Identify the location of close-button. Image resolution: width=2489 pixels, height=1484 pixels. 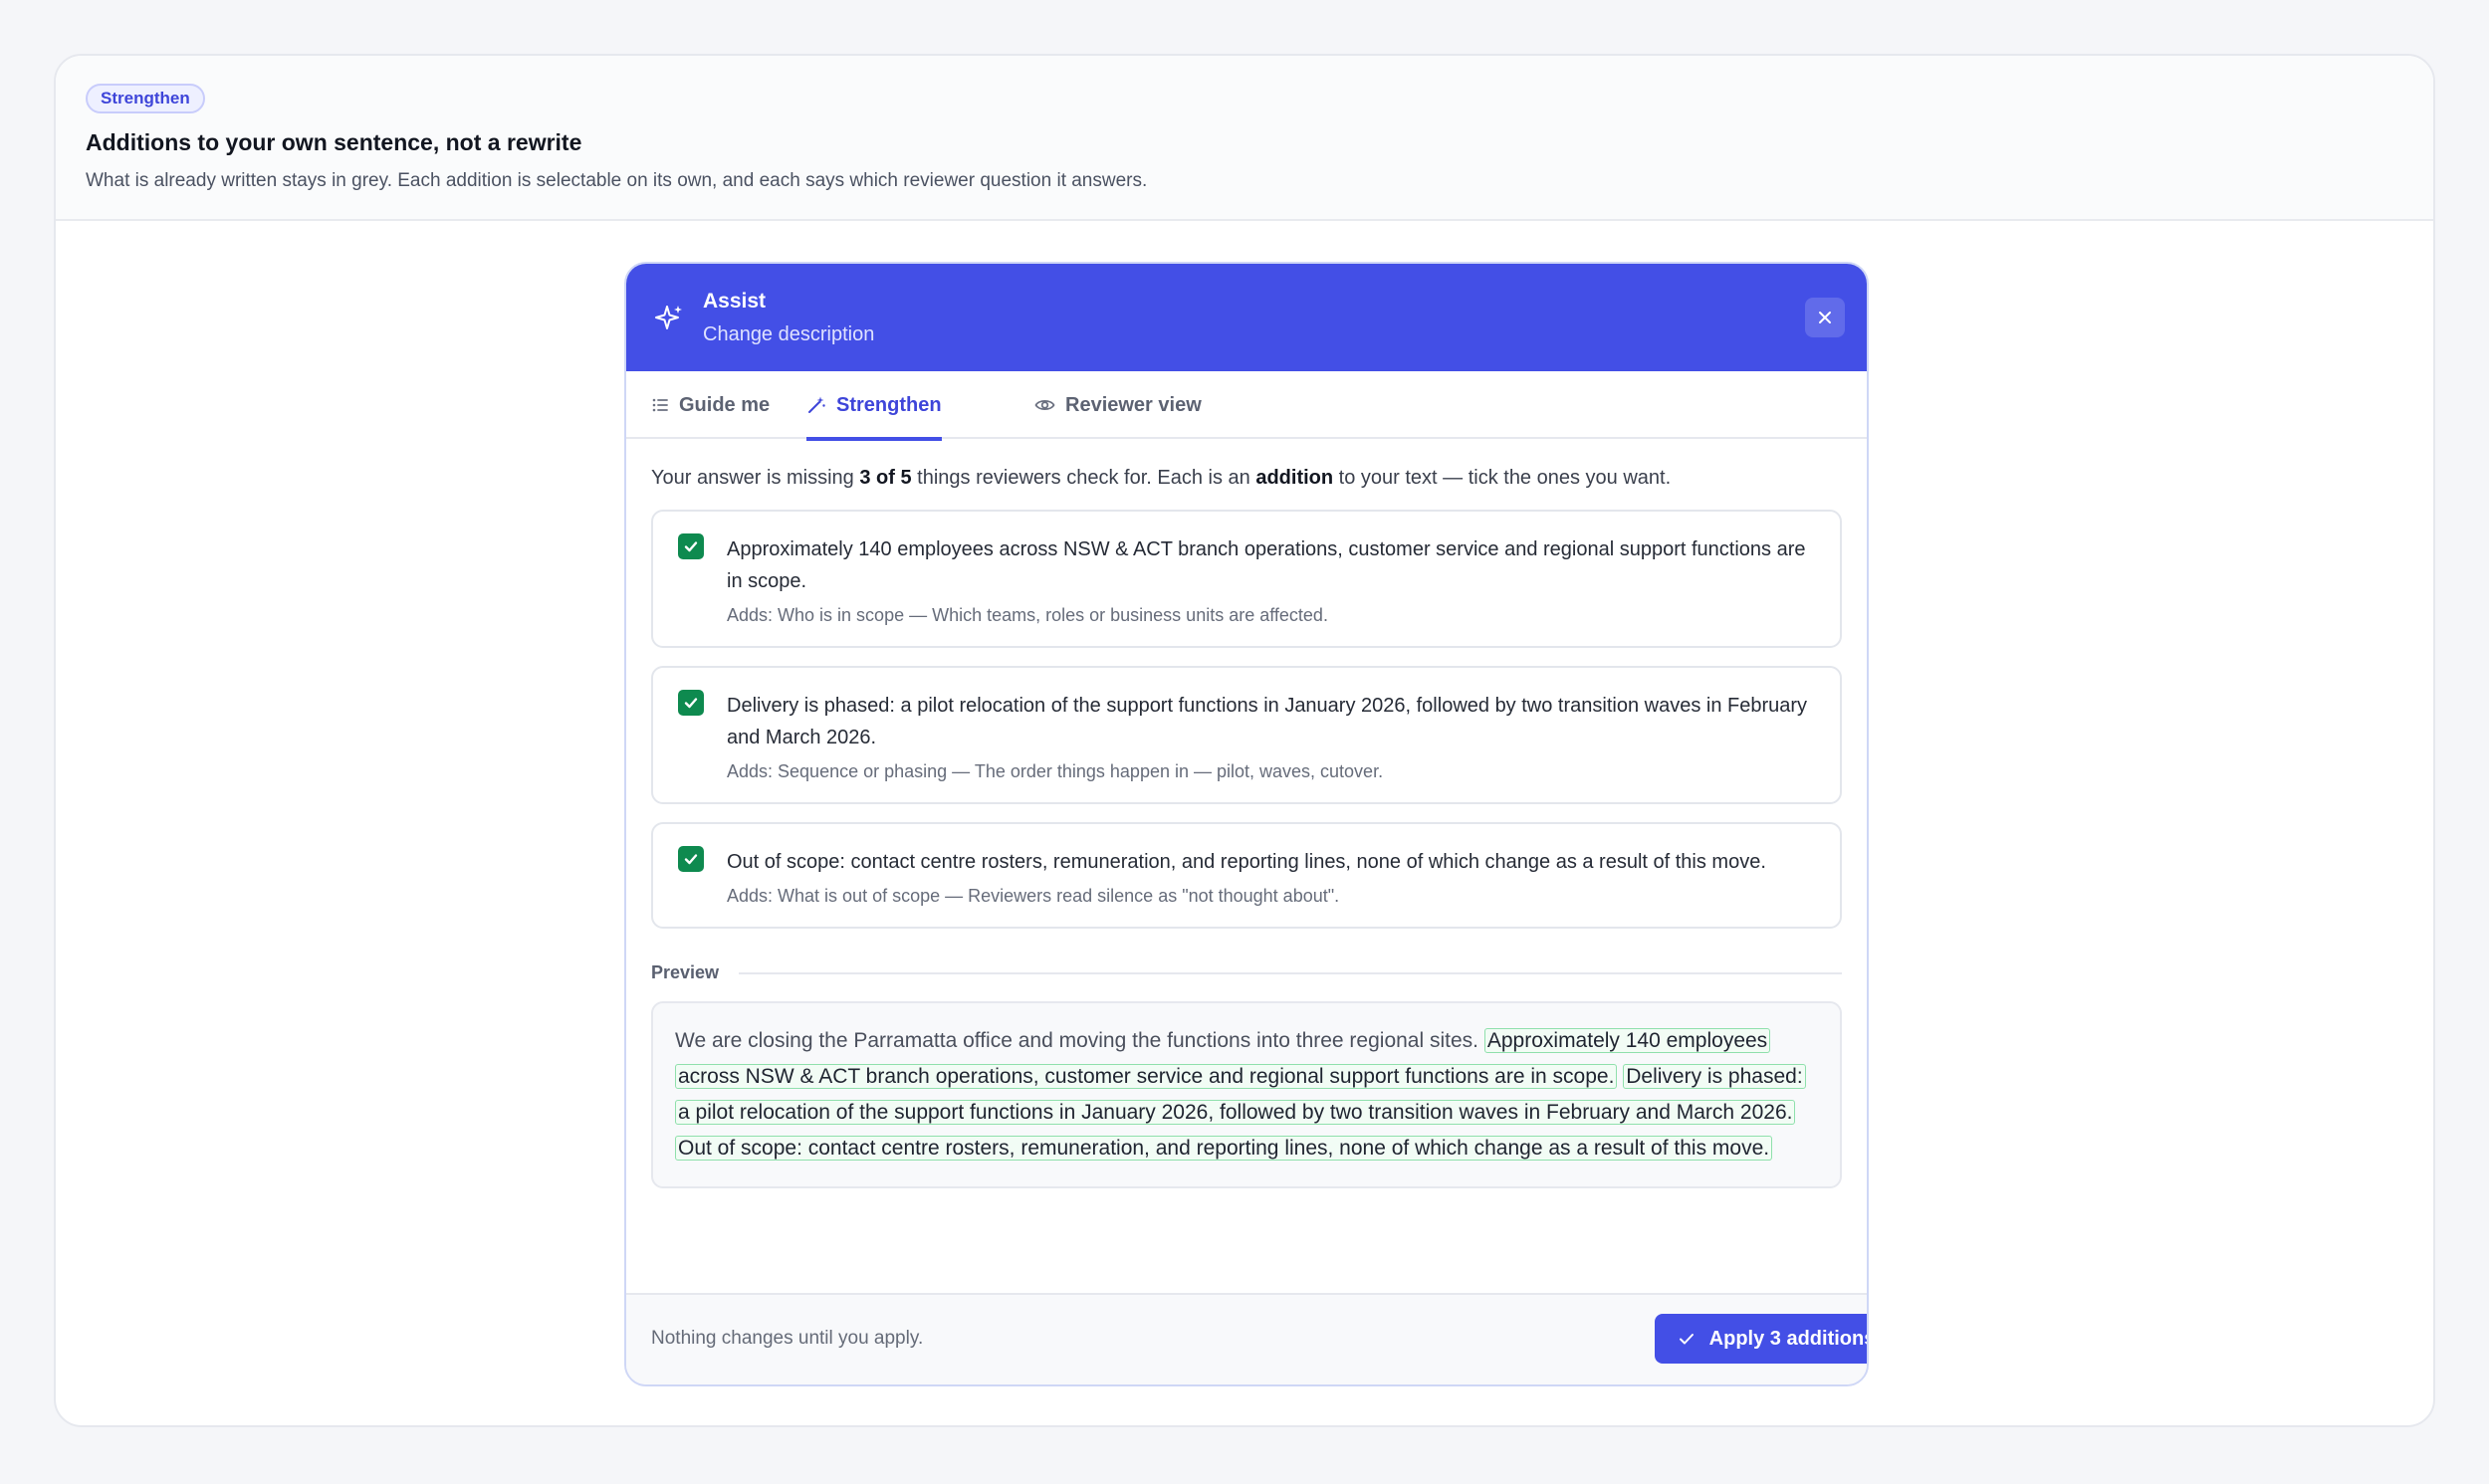
(1825, 318).